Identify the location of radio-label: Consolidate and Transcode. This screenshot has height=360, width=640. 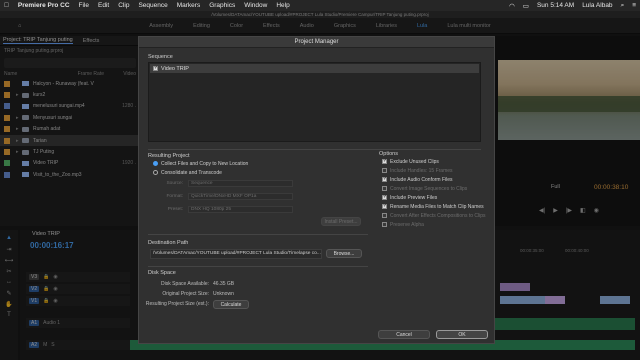
(191, 172).